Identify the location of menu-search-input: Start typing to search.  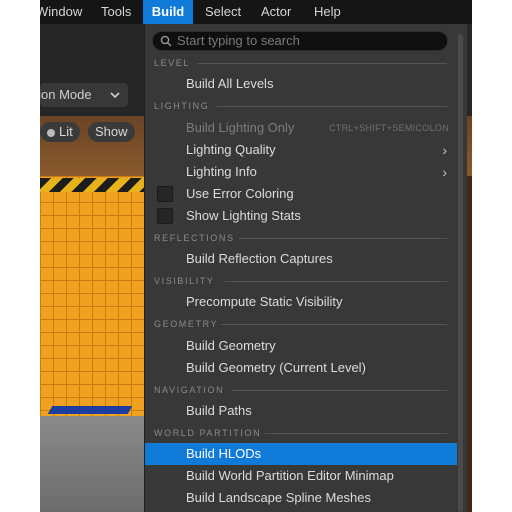
(300, 41).